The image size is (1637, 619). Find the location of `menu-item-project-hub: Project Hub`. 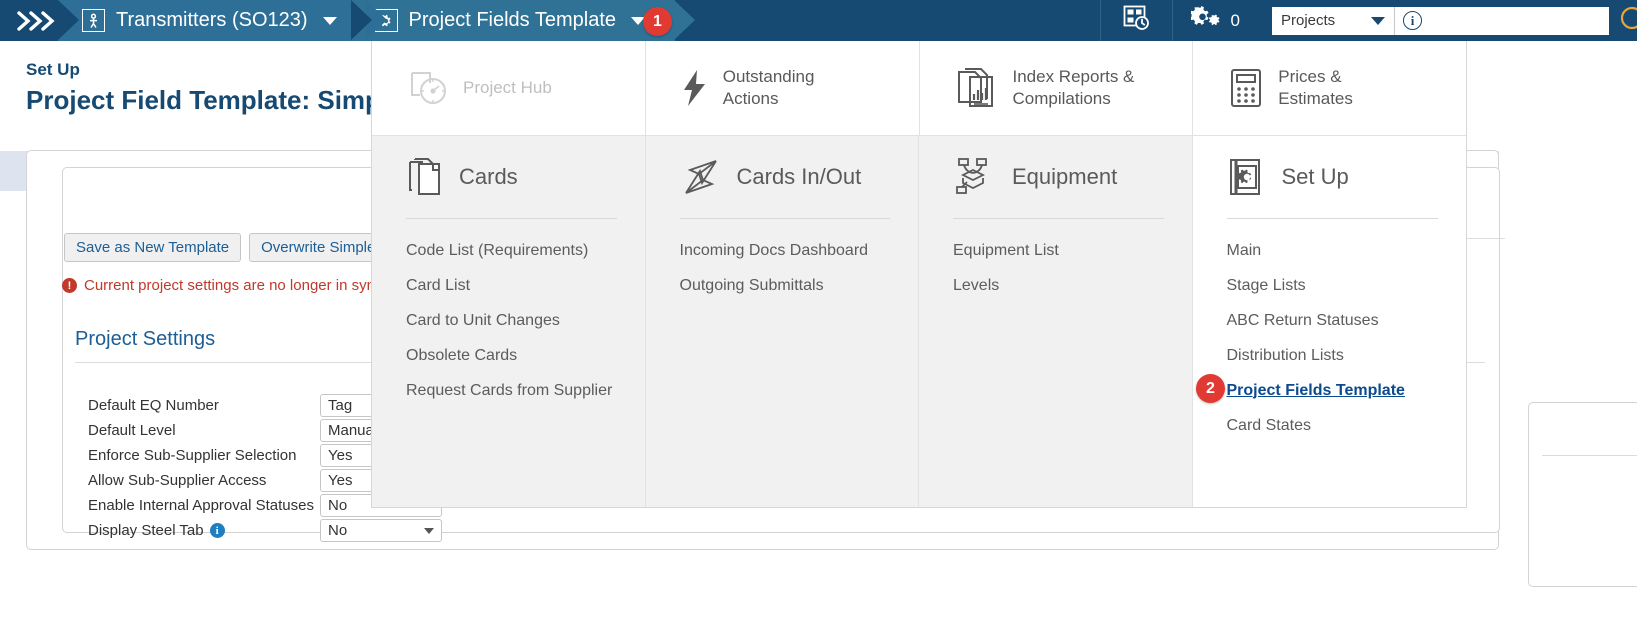

menu-item-project-hub: Project Hub is located at coordinates (509, 88).